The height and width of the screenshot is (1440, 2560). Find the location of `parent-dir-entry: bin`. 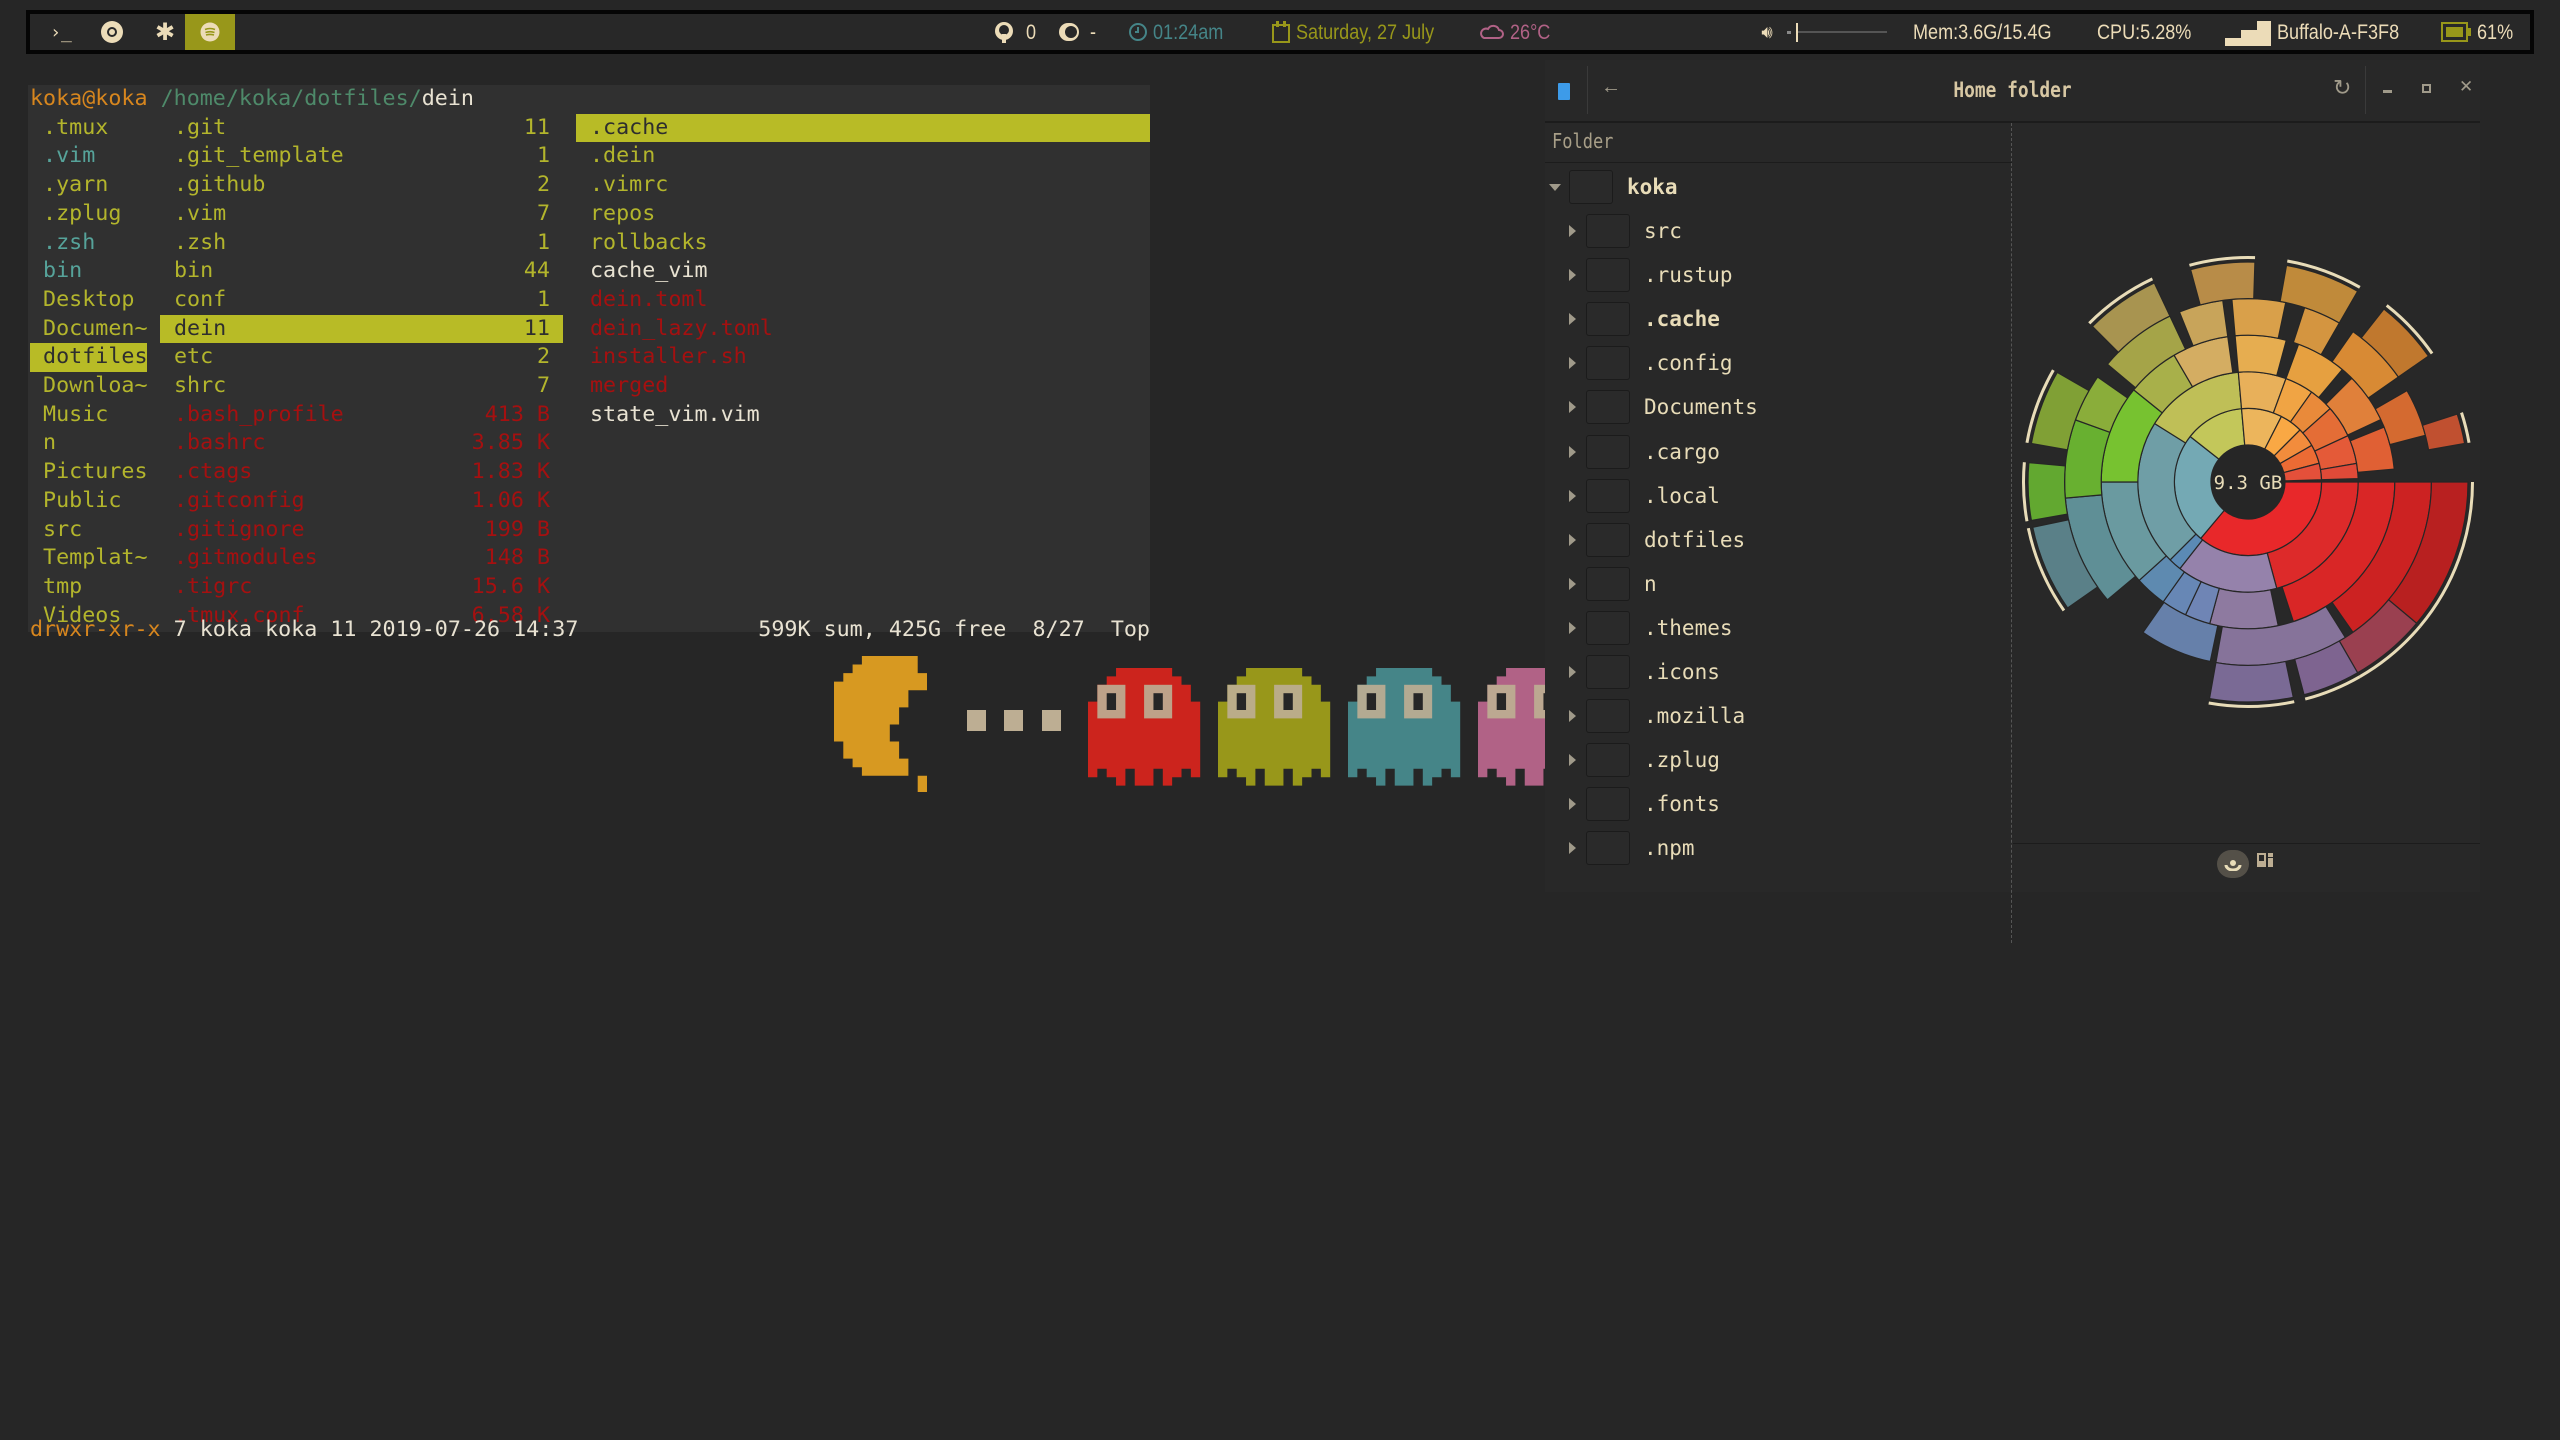

parent-dir-entry: bin is located at coordinates (88, 271).